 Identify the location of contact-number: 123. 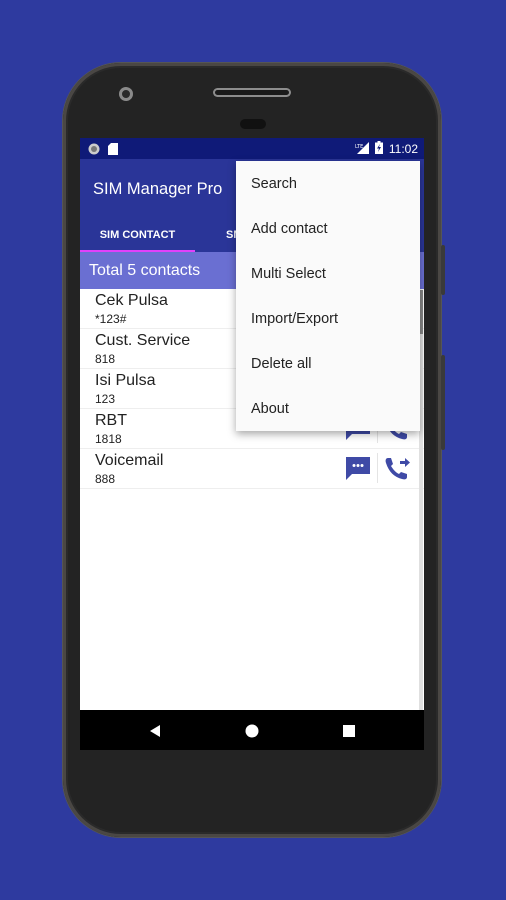
(105, 399).